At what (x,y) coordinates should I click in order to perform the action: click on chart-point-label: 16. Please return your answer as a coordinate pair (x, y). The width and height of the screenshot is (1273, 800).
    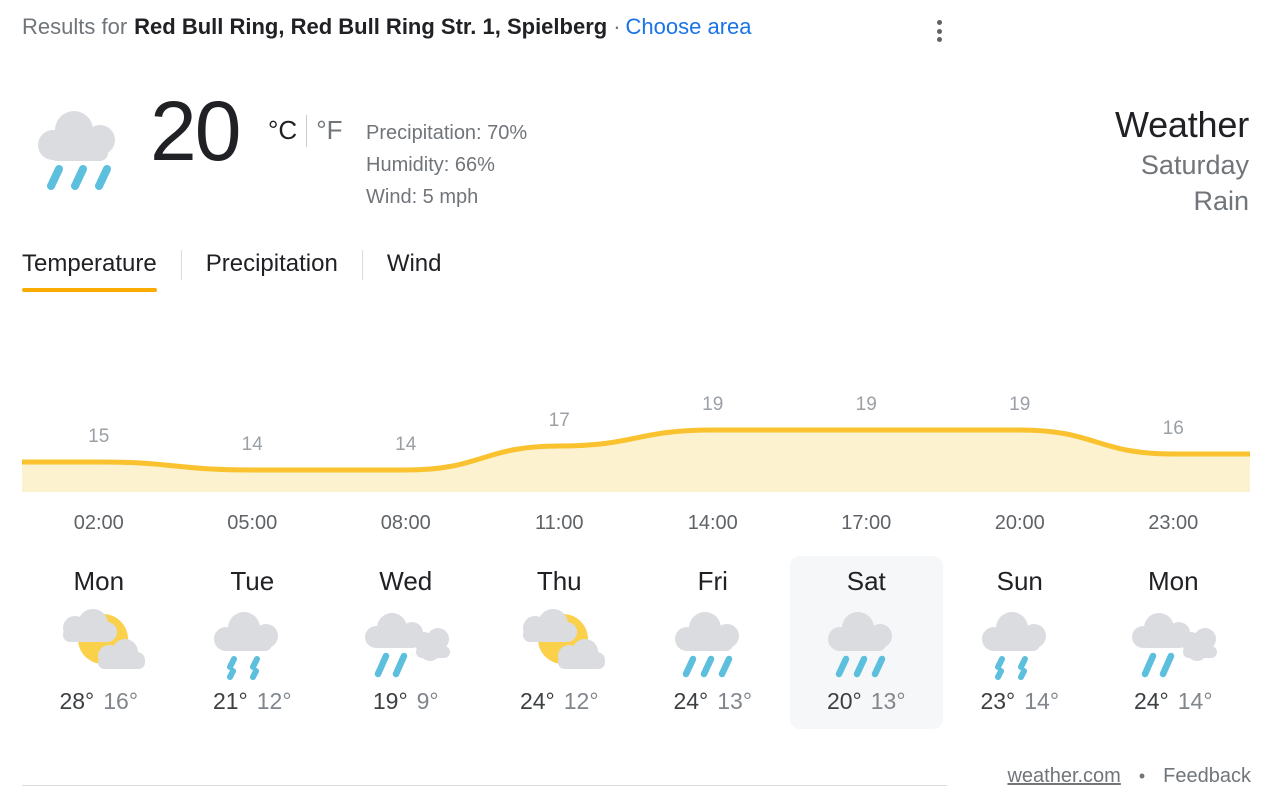
    Looking at the image, I should click on (1173, 428).